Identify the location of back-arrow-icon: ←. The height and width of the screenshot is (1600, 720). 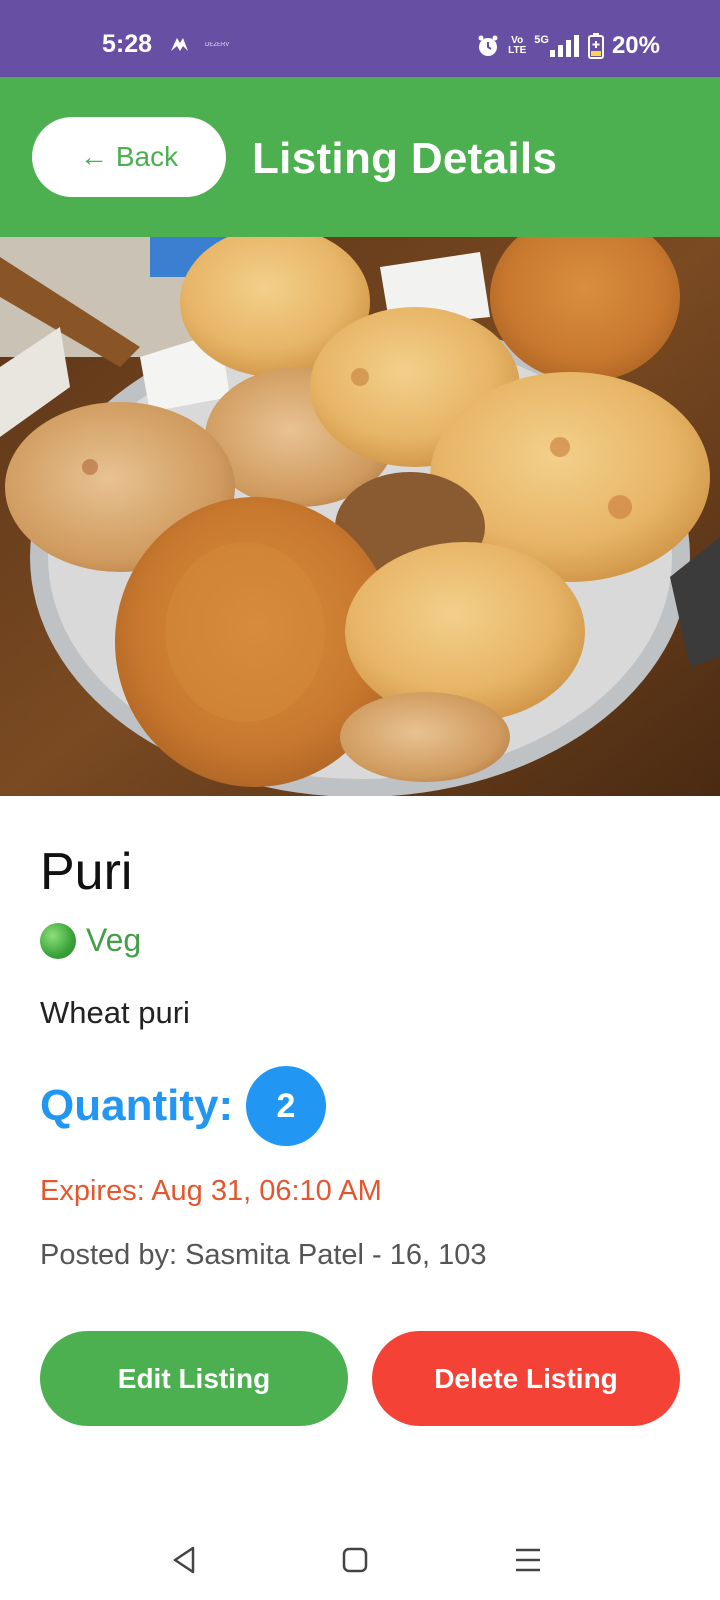
(93, 156).